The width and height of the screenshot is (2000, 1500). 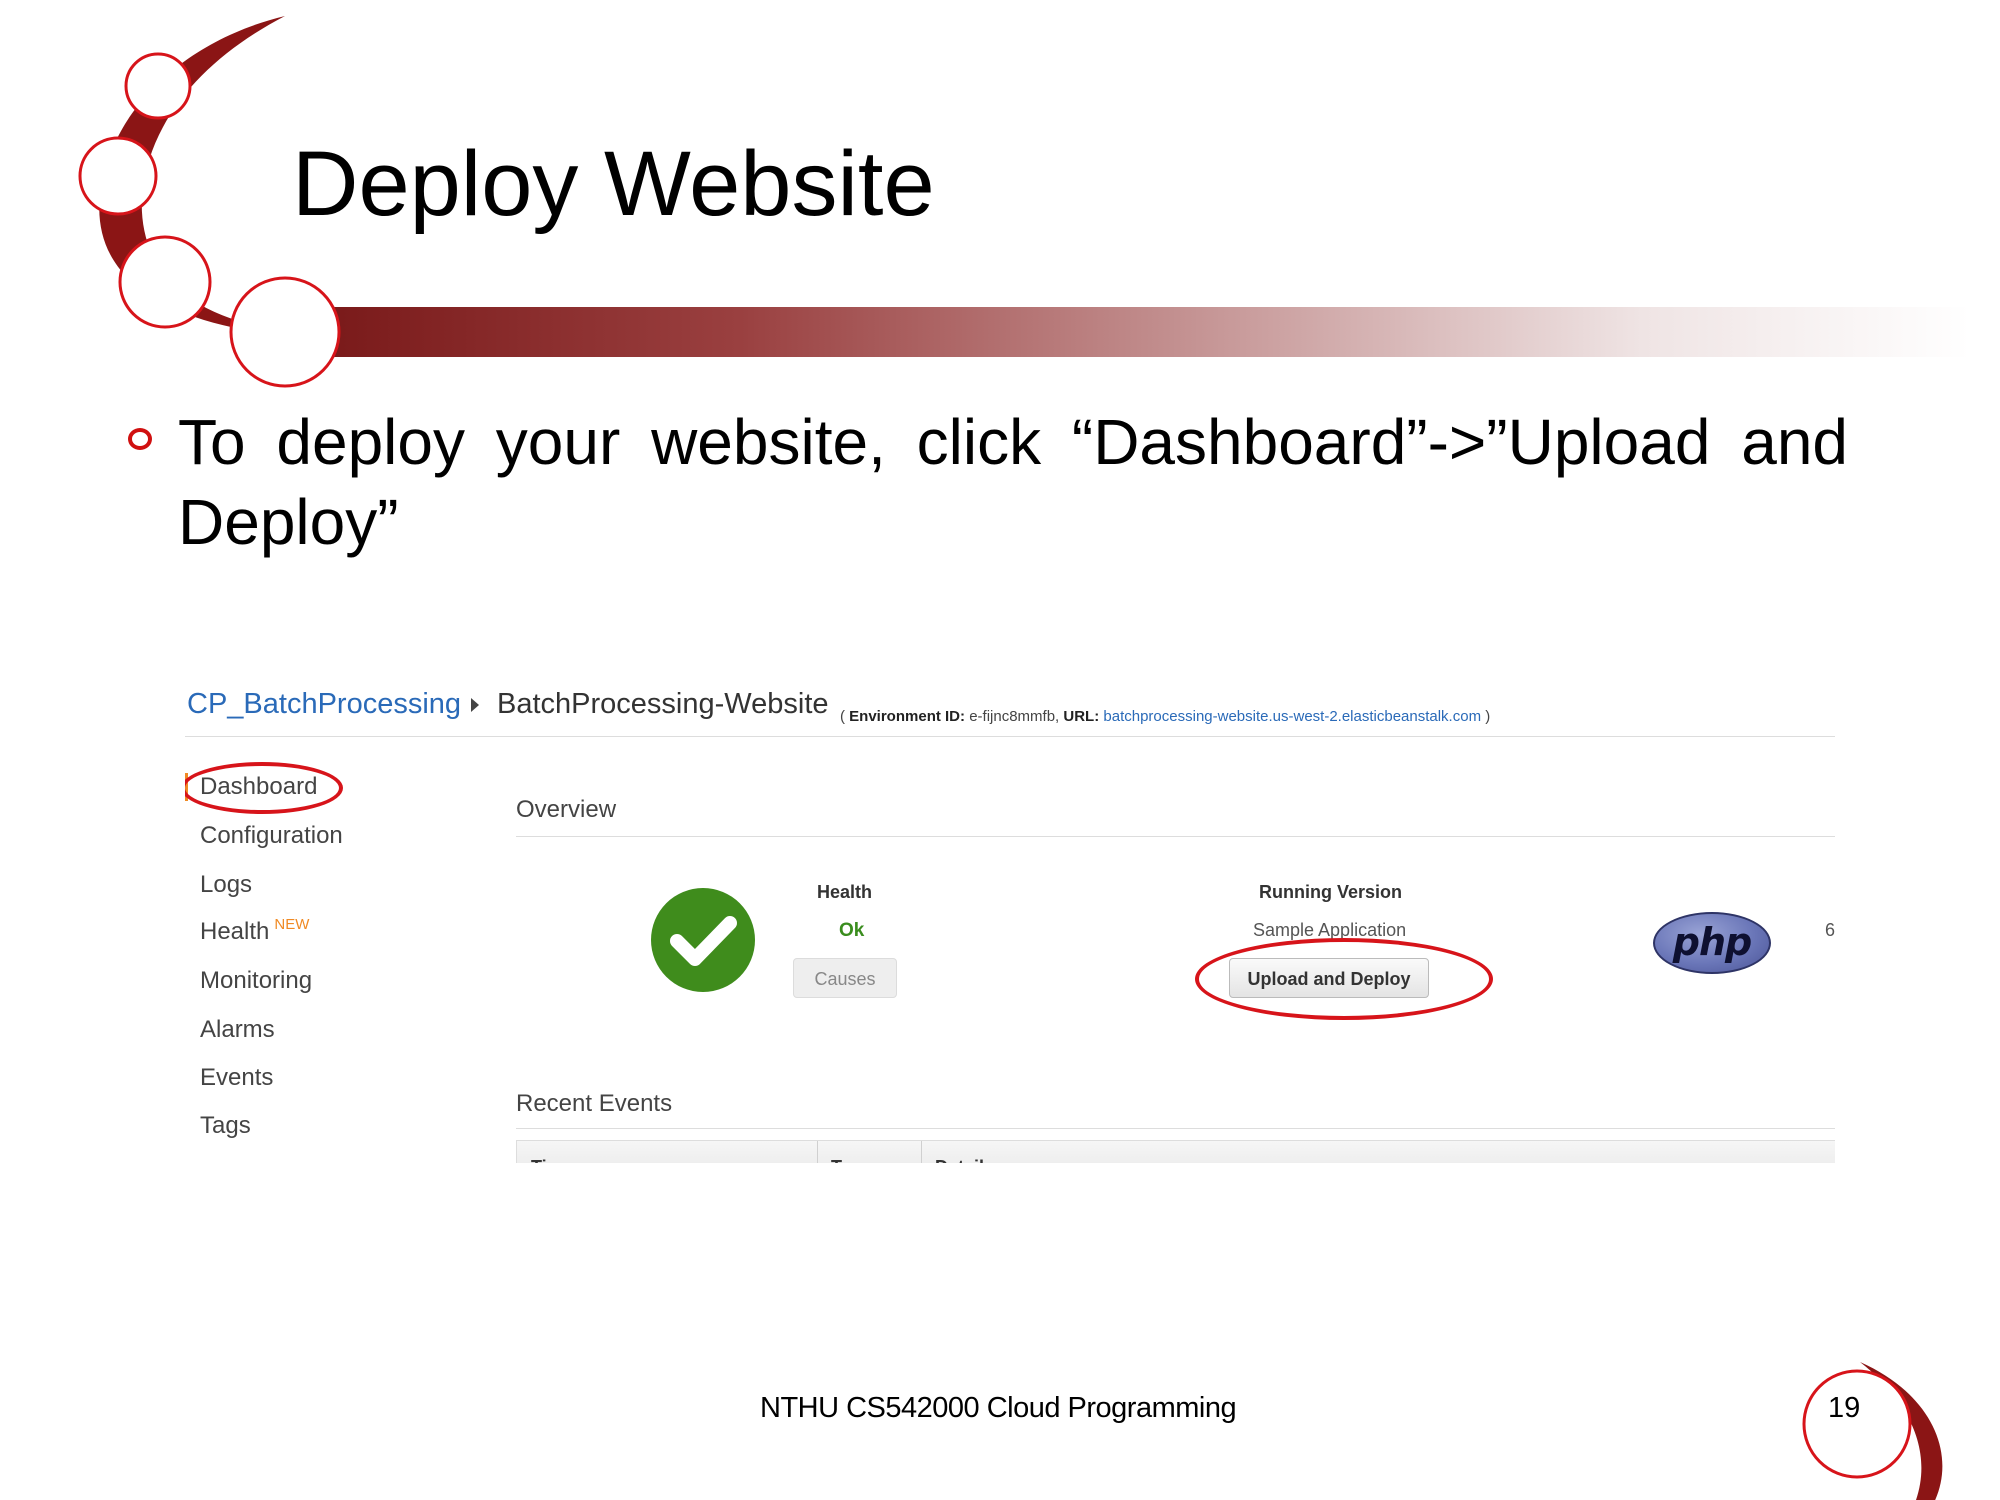 What do you see at coordinates (324, 704) in the screenshot?
I see `breadcrumb-application-link: CP_BatchProcessing` at bounding box center [324, 704].